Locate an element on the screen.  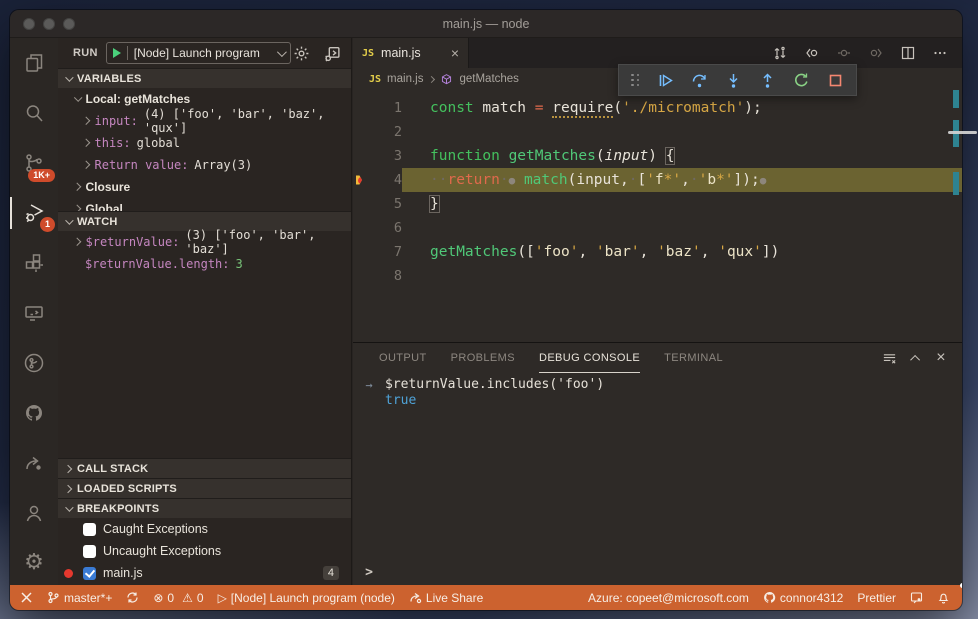
tab-output: OUTPUT is located at coordinates (403, 358).